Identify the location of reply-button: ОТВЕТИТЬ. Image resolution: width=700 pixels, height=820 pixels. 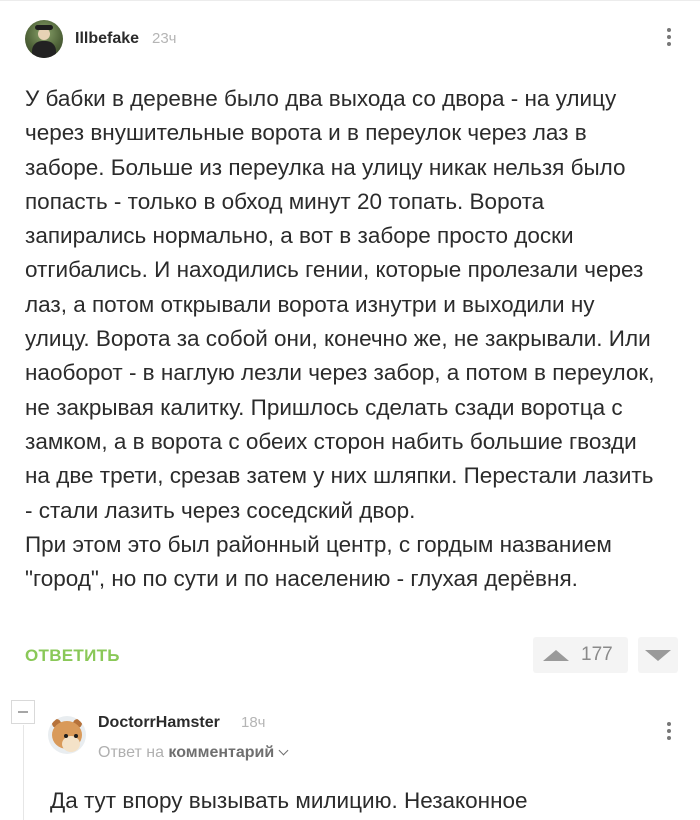
(72, 656).